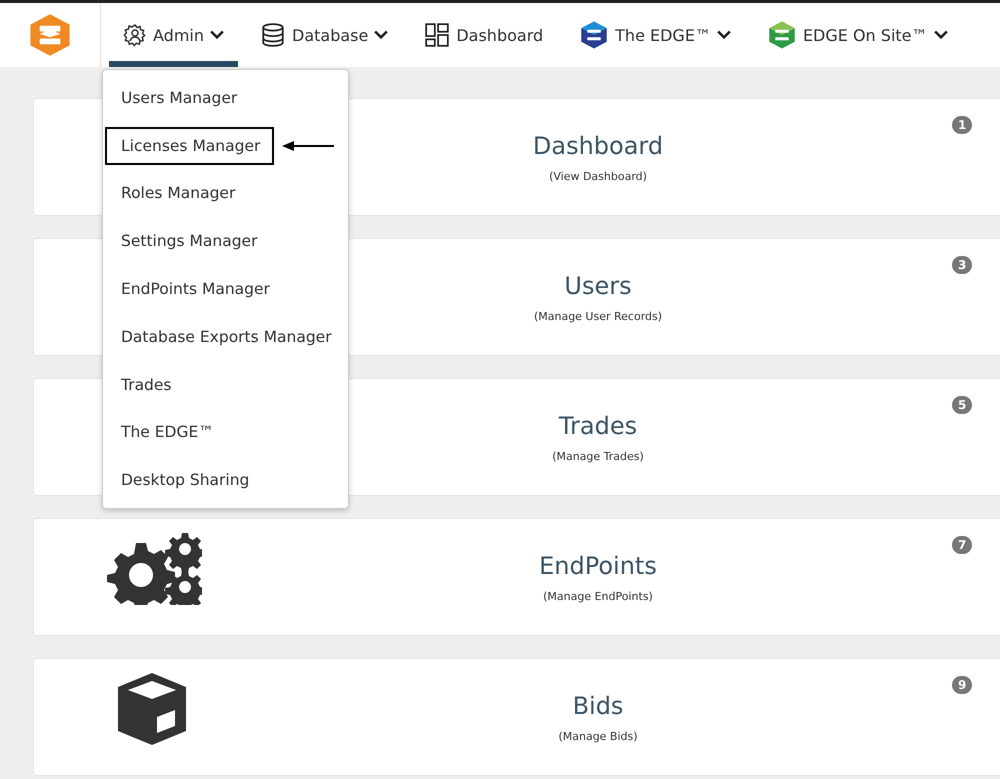 The image size is (1000, 779). Describe the element at coordinates (194, 289) in the screenshot. I see `dropdown-menu-item: EndPoints Manager` at that location.